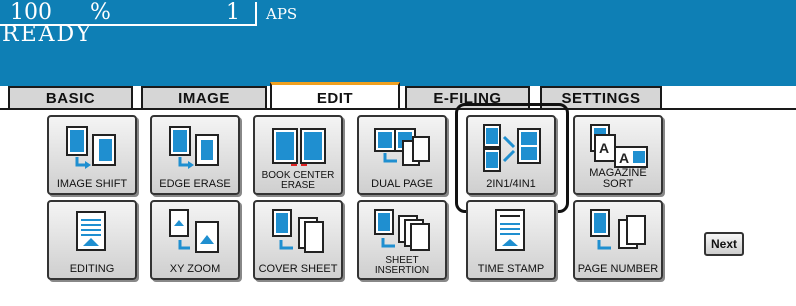 The image size is (796, 306). What do you see at coordinates (510, 230) in the screenshot?
I see `time-stamp-icon` at bounding box center [510, 230].